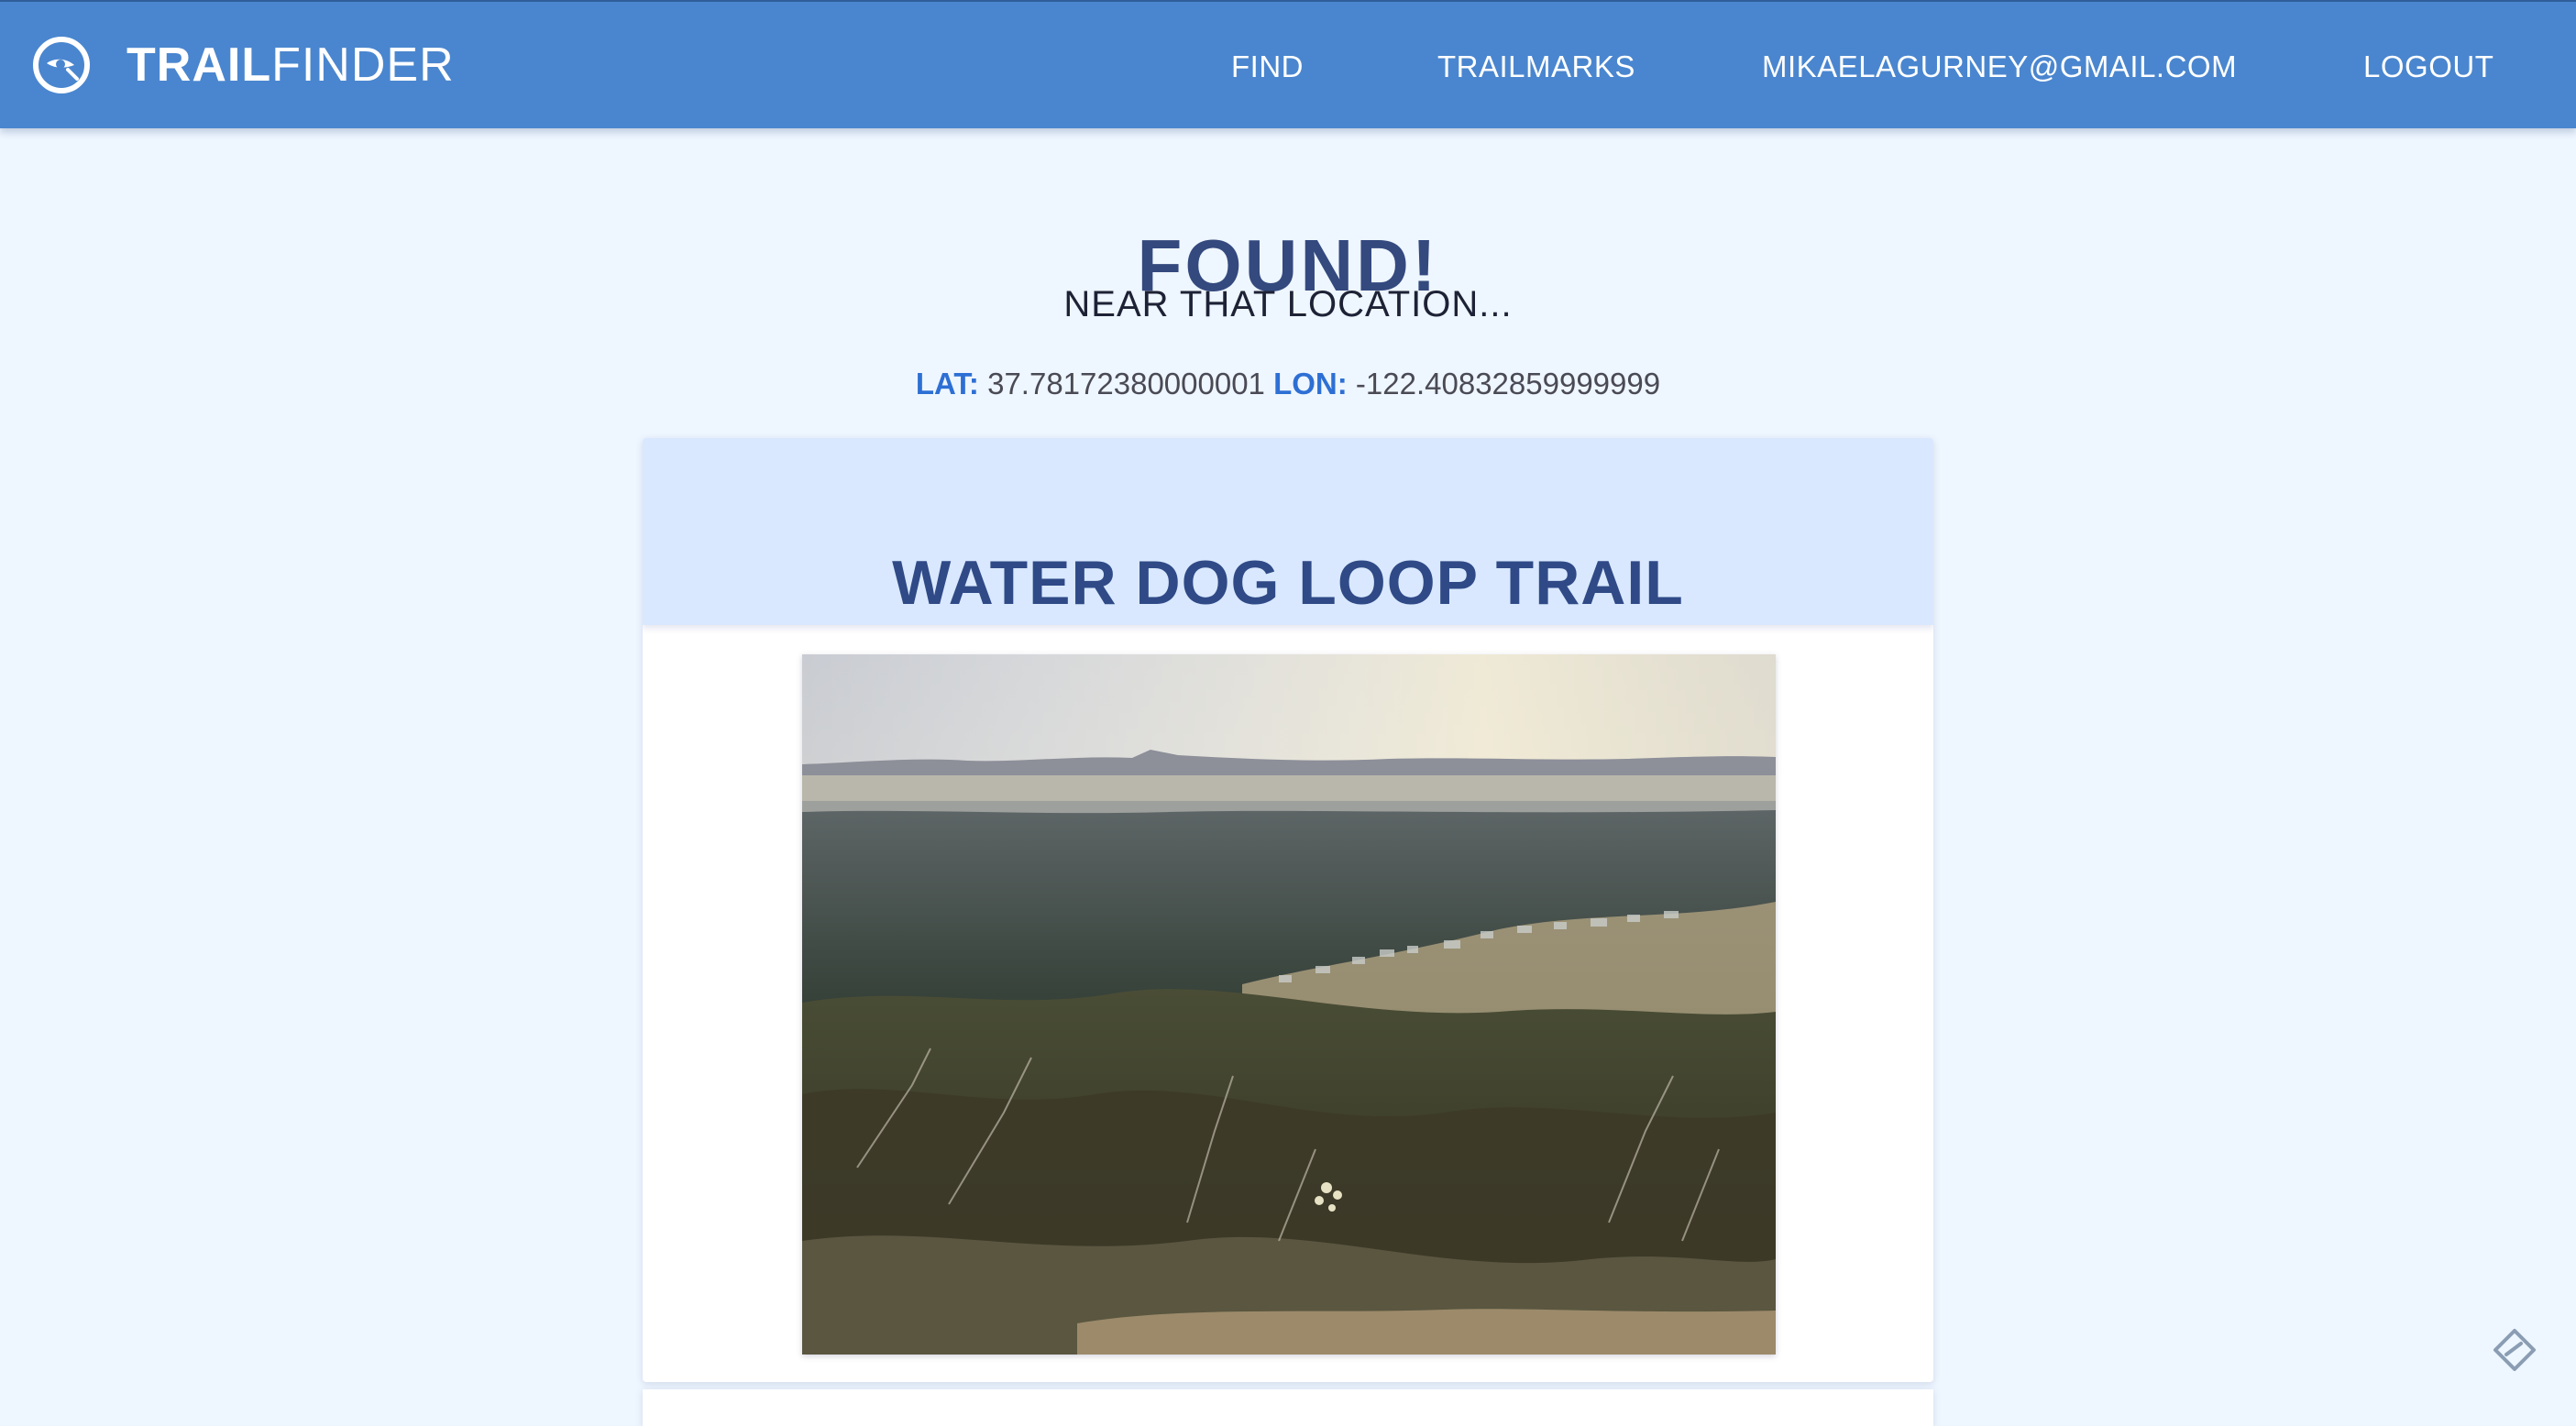 The width and height of the screenshot is (2576, 1426). What do you see at coordinates (947, 383) in the screenshot?
I see `lat-label: LAT:` at bounding box center [947, 383].